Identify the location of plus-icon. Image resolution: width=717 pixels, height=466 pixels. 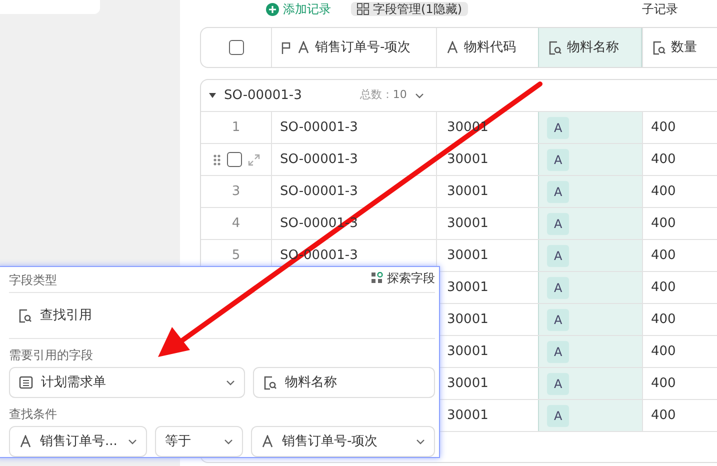
(272, 9).